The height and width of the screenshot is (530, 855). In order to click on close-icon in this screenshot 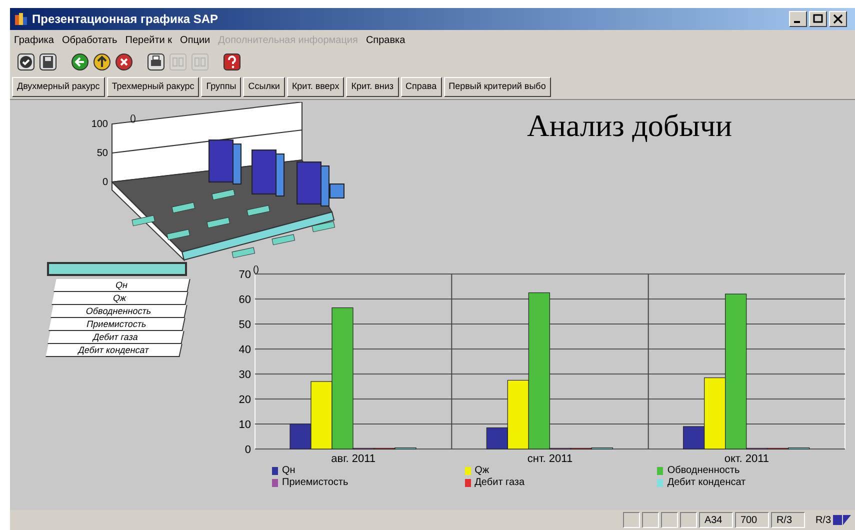, I will do `click(838, 19)`.